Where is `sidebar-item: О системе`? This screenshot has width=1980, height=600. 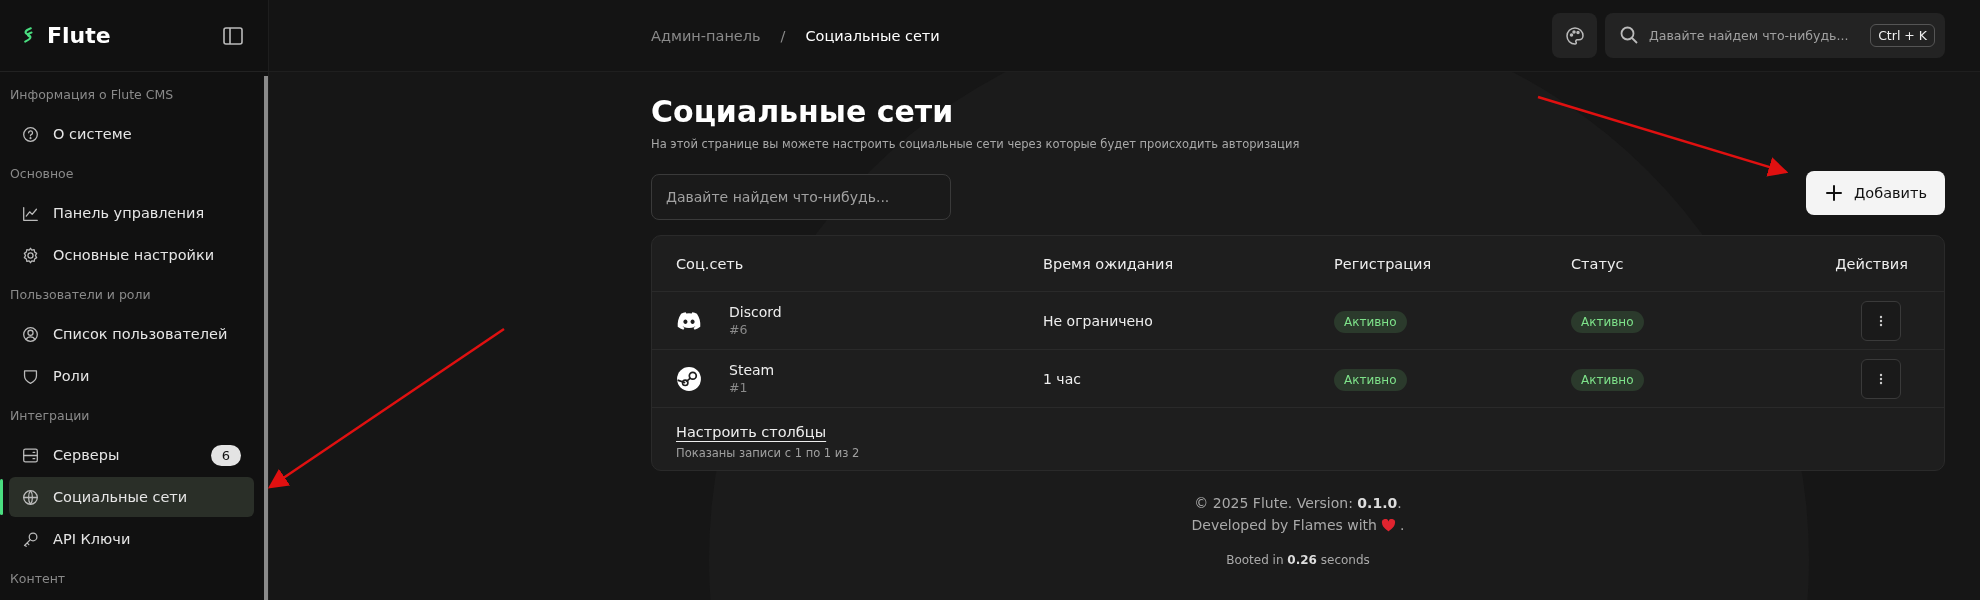 sidebar-item: О системе is located at coordinates (131, 134).